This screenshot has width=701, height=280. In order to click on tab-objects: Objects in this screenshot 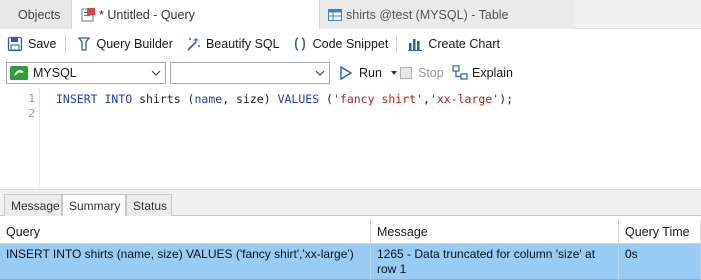, I will do `click(36, 14)`.